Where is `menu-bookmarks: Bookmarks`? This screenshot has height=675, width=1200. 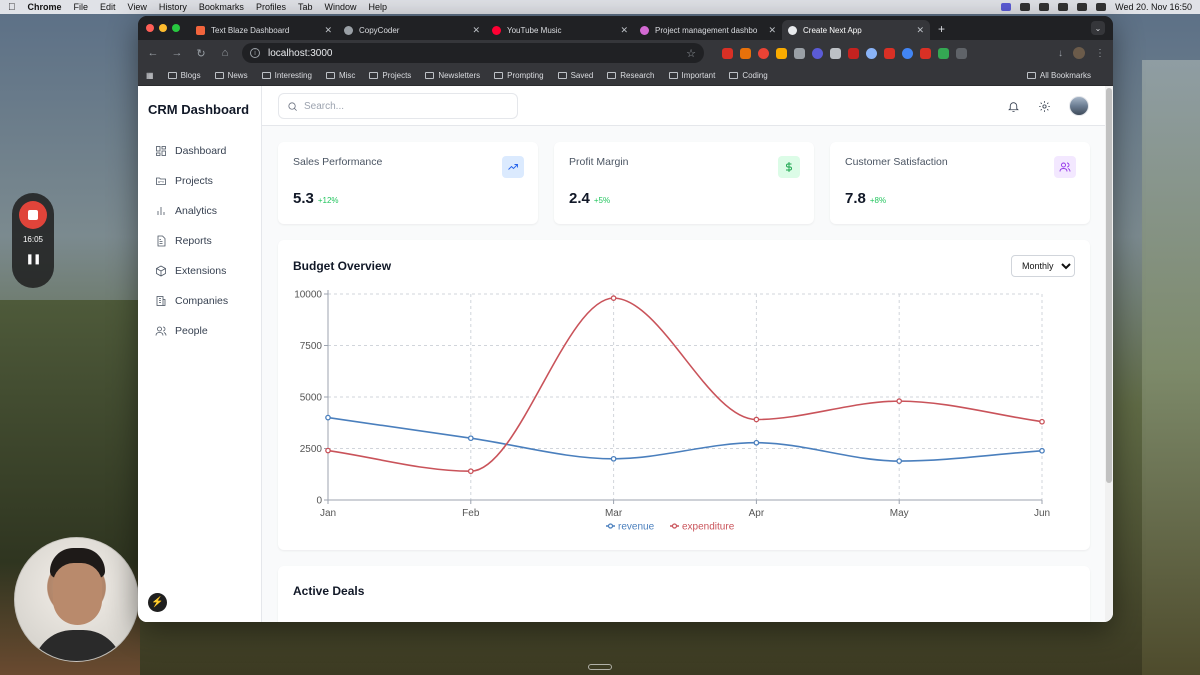
menu-bookmarks: Bookmarks is located at coordinates (221, 7).